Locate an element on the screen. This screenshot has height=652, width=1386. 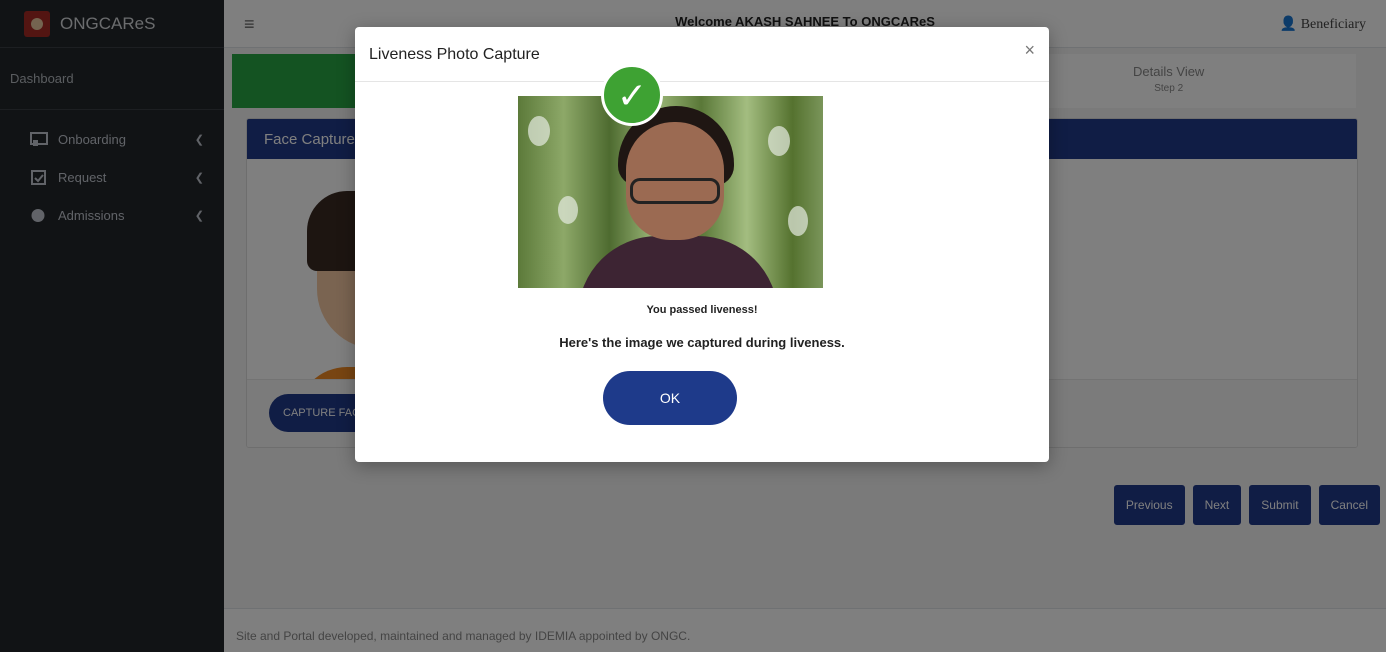
success-check-icon: ✓ is located at coordinates (632, 95).